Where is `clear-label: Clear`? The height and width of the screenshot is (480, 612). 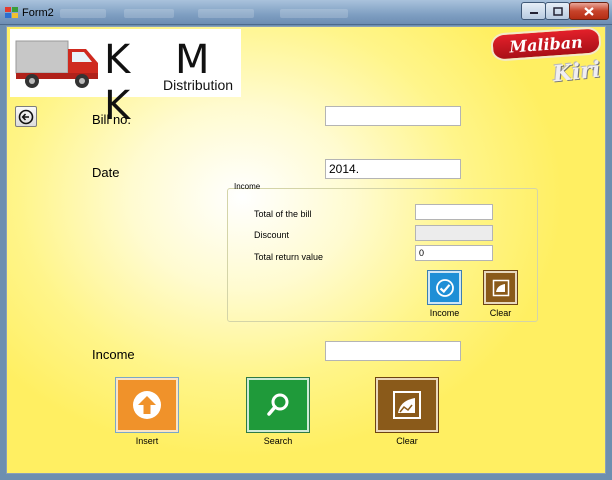
clear-label: Clear is located at coordinates (407, 441).